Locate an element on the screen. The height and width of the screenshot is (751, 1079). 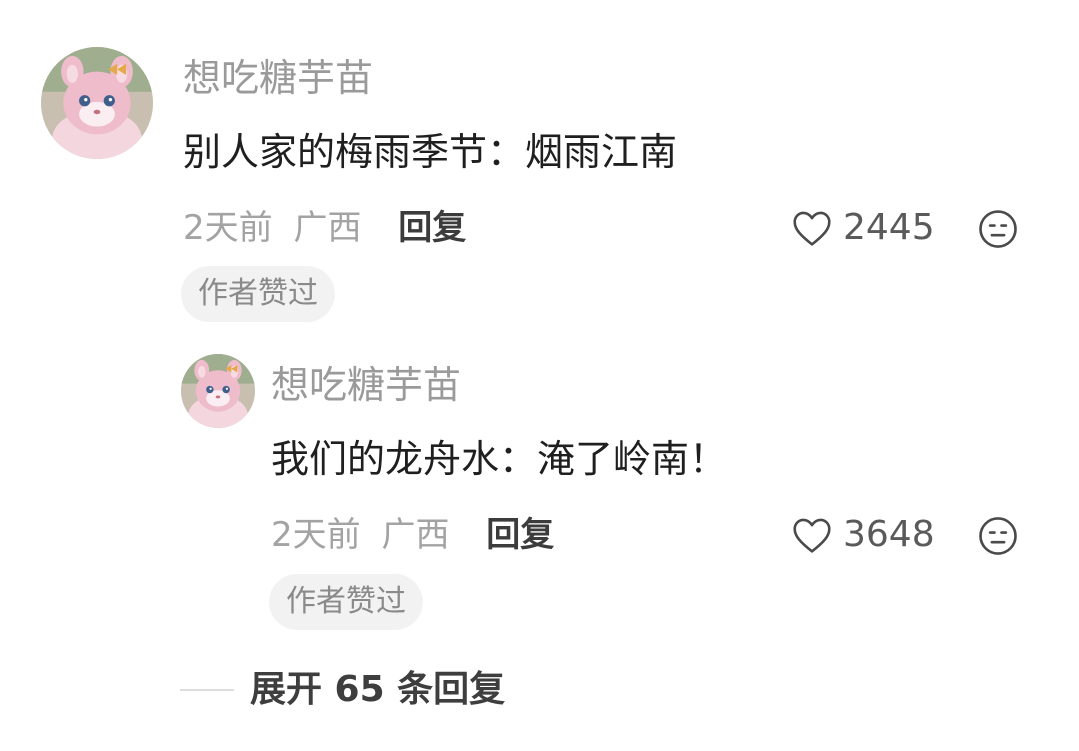
like-button: 3648 is located at coordinates (863, 535).